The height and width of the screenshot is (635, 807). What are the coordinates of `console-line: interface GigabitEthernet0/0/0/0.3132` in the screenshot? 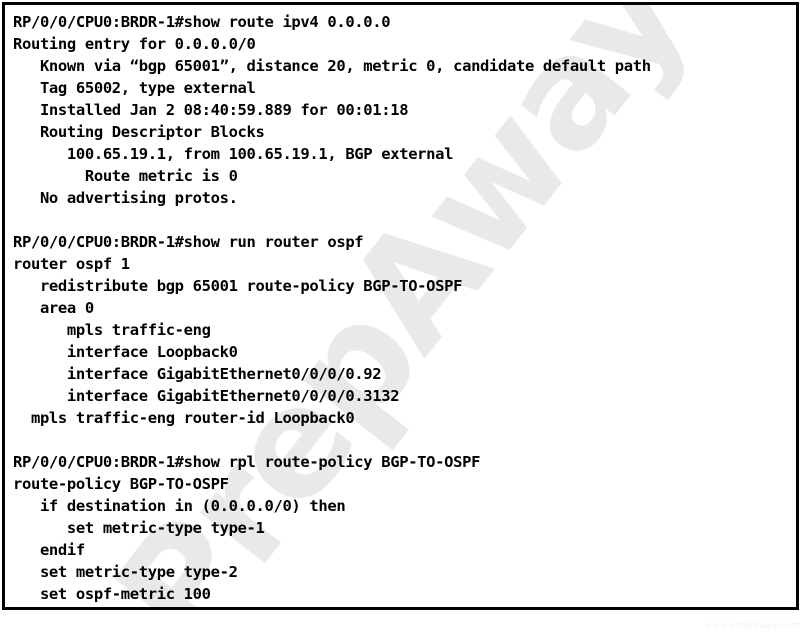 It's located at (206, 396).